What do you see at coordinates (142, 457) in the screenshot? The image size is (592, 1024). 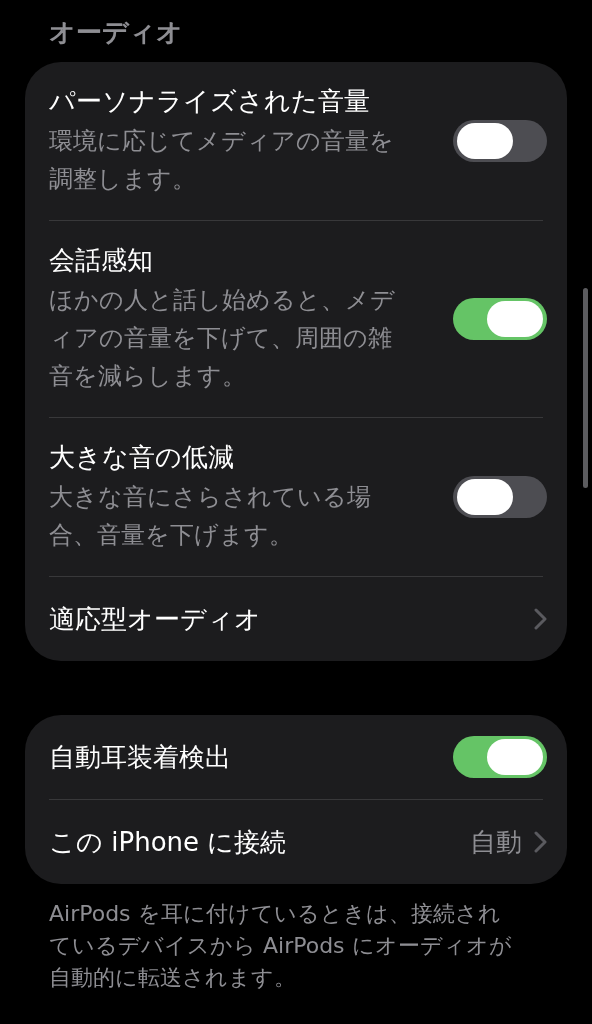 I see `row-title: 大きな音の低減` at bounding box center [142, 457].